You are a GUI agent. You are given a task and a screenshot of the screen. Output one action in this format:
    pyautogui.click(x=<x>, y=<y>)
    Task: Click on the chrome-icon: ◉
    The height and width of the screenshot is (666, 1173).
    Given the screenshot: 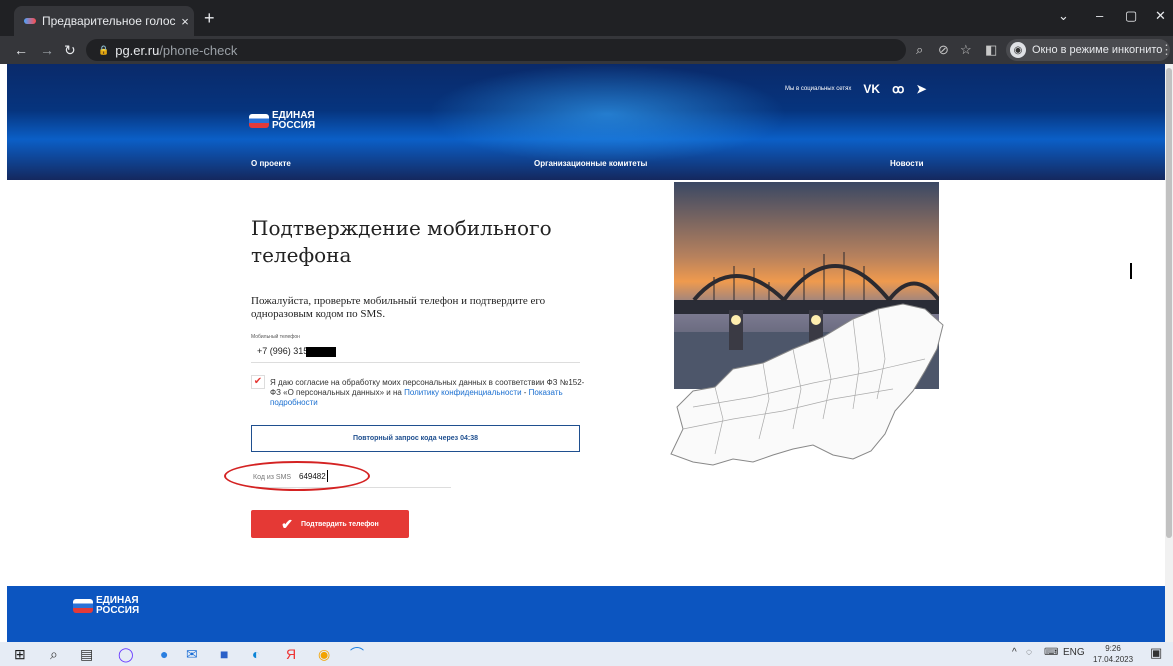 What is the action you would take?
    pyautogui.click(x=324, y=654)
    